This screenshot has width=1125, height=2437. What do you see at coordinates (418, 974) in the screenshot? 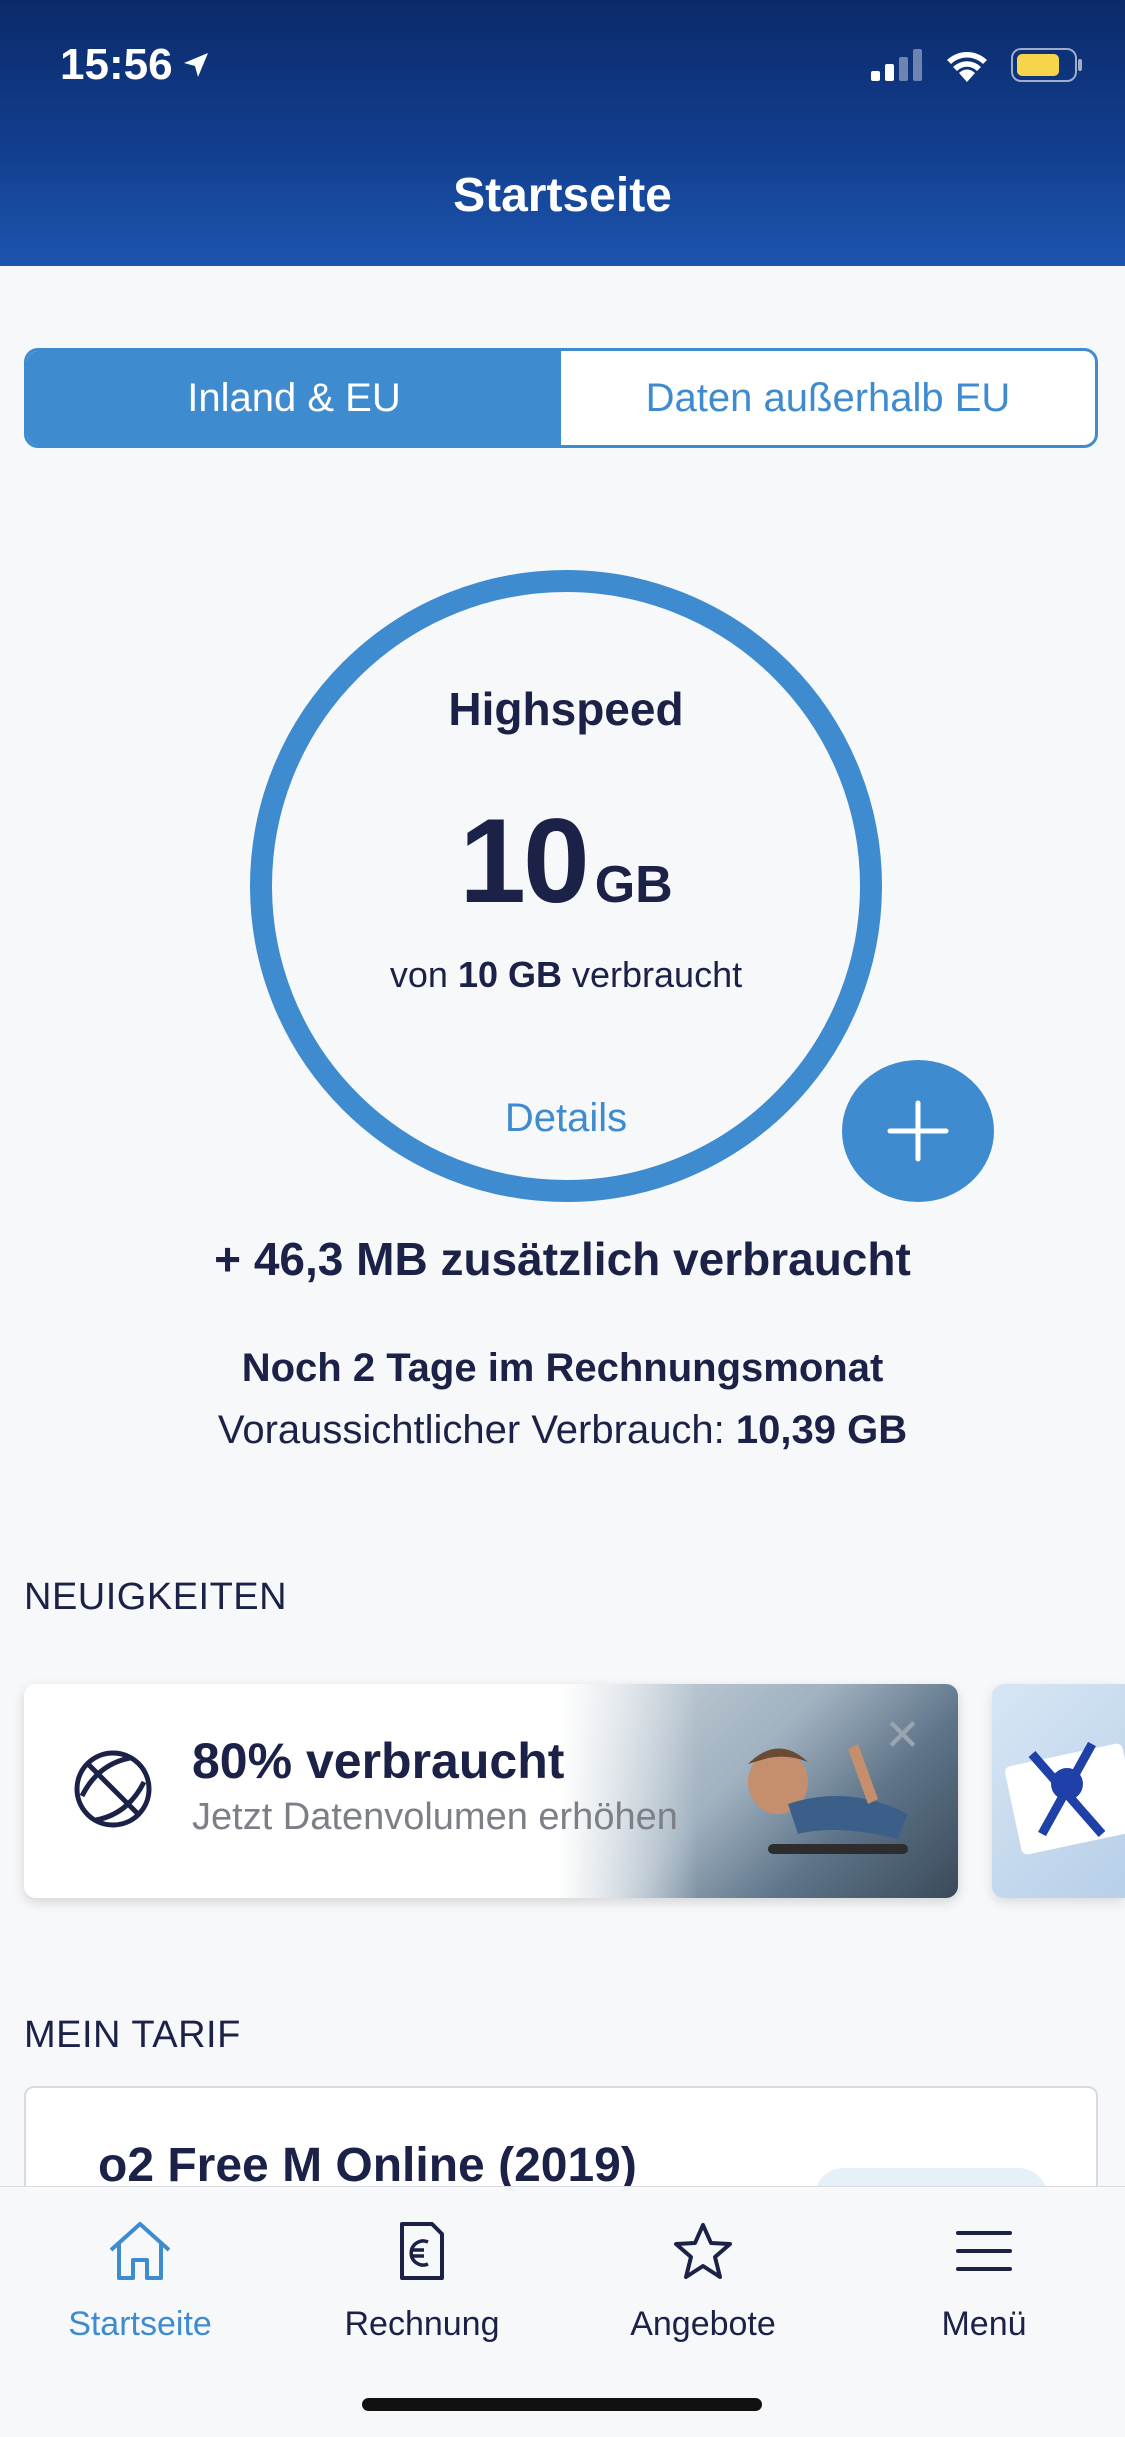
I see `usage-sub-prefix: von` at bounding box center [418, 974].